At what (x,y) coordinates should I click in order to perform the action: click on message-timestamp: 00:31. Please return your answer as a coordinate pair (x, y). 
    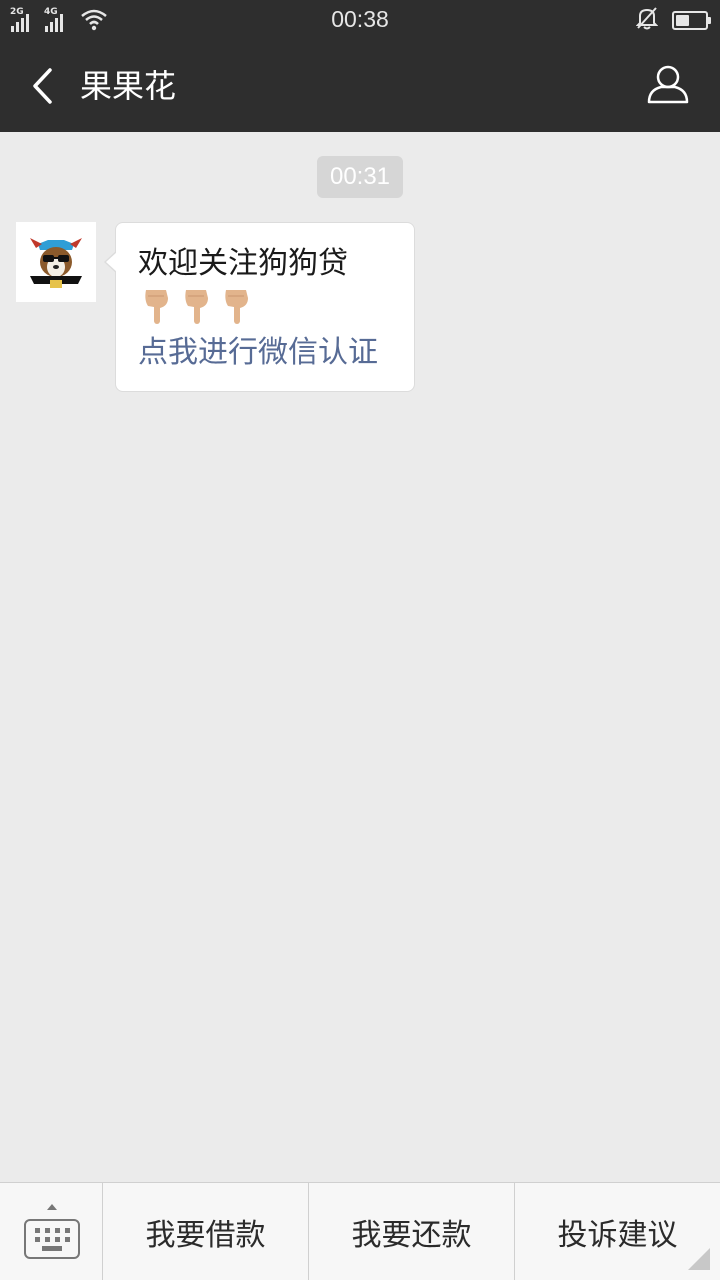
    Looking at the image, I should click on (360, 177).